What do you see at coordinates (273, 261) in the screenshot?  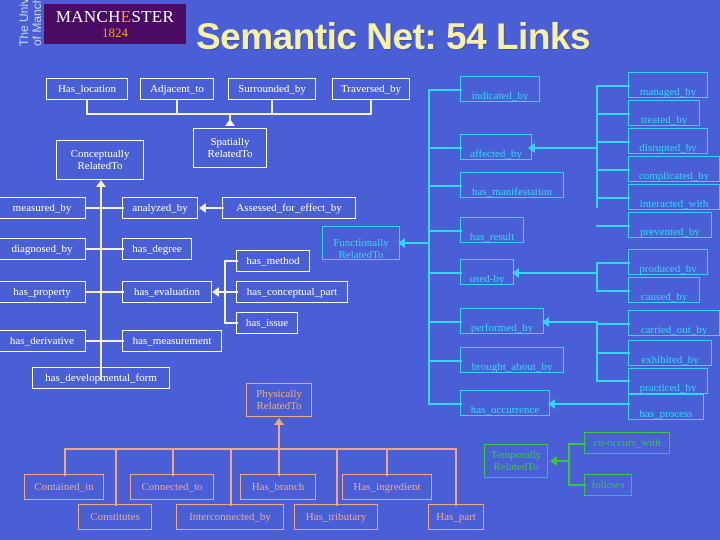 I see `node-has-method: has_method` at bounding box center [273, 261].